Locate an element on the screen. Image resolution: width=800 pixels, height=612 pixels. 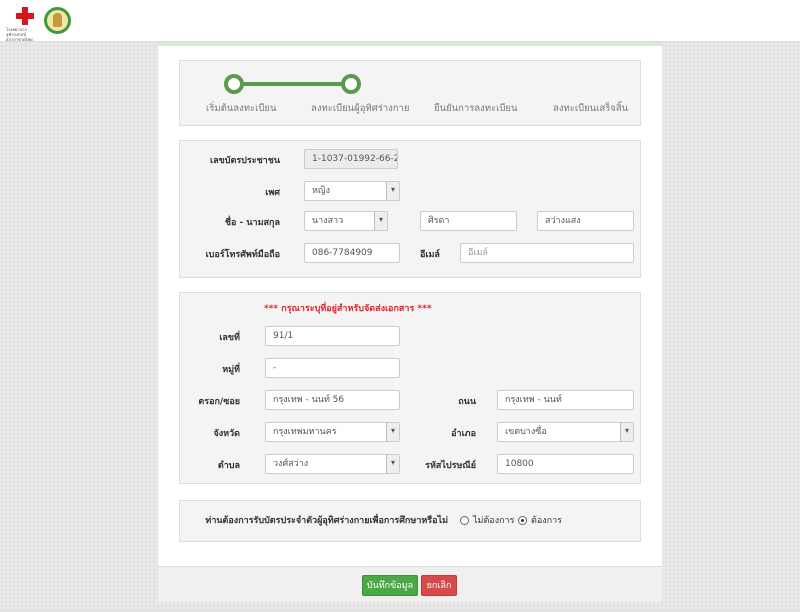
footer-bar: บันทึกข้อมูล ยกเลิก is located at coordinates (410, 584).